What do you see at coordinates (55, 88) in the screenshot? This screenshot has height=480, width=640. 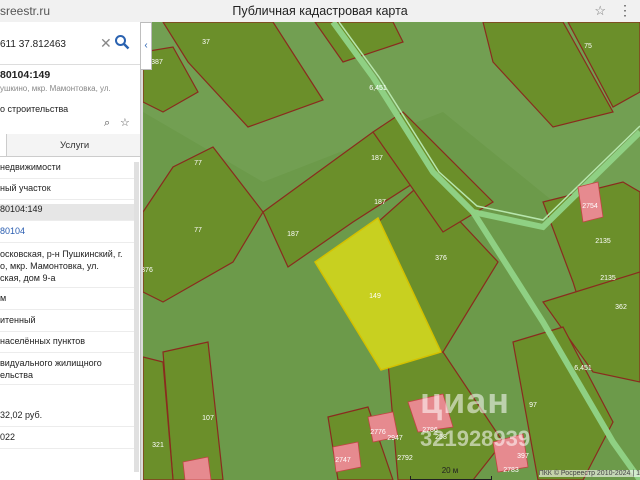 I see `address-summary: ушкино, мкр. Мамонтовка, ул.` at bounding box center [55, 88].